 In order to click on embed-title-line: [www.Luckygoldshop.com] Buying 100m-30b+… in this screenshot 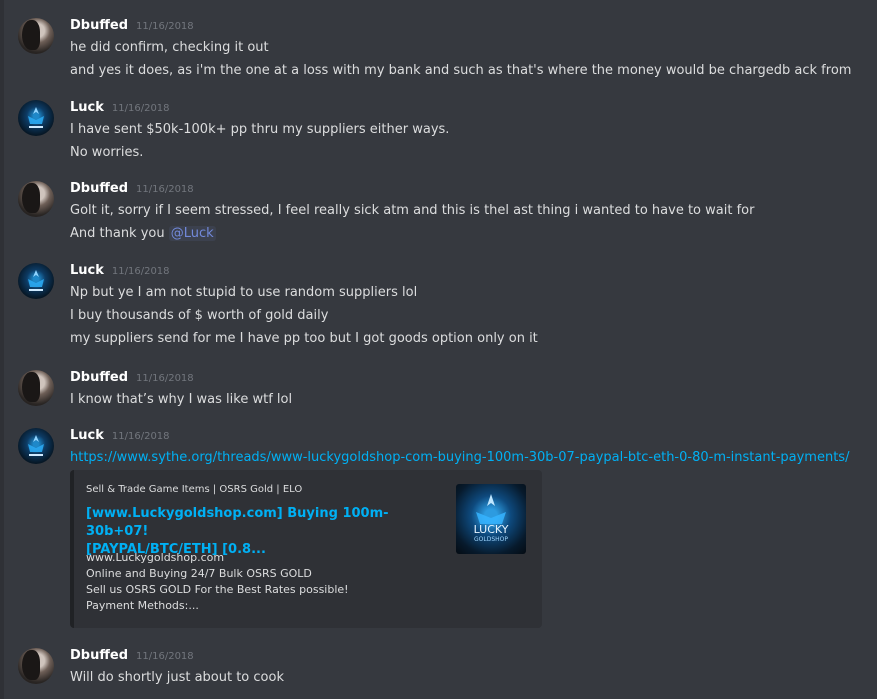, I will do `click(246, 523)`.